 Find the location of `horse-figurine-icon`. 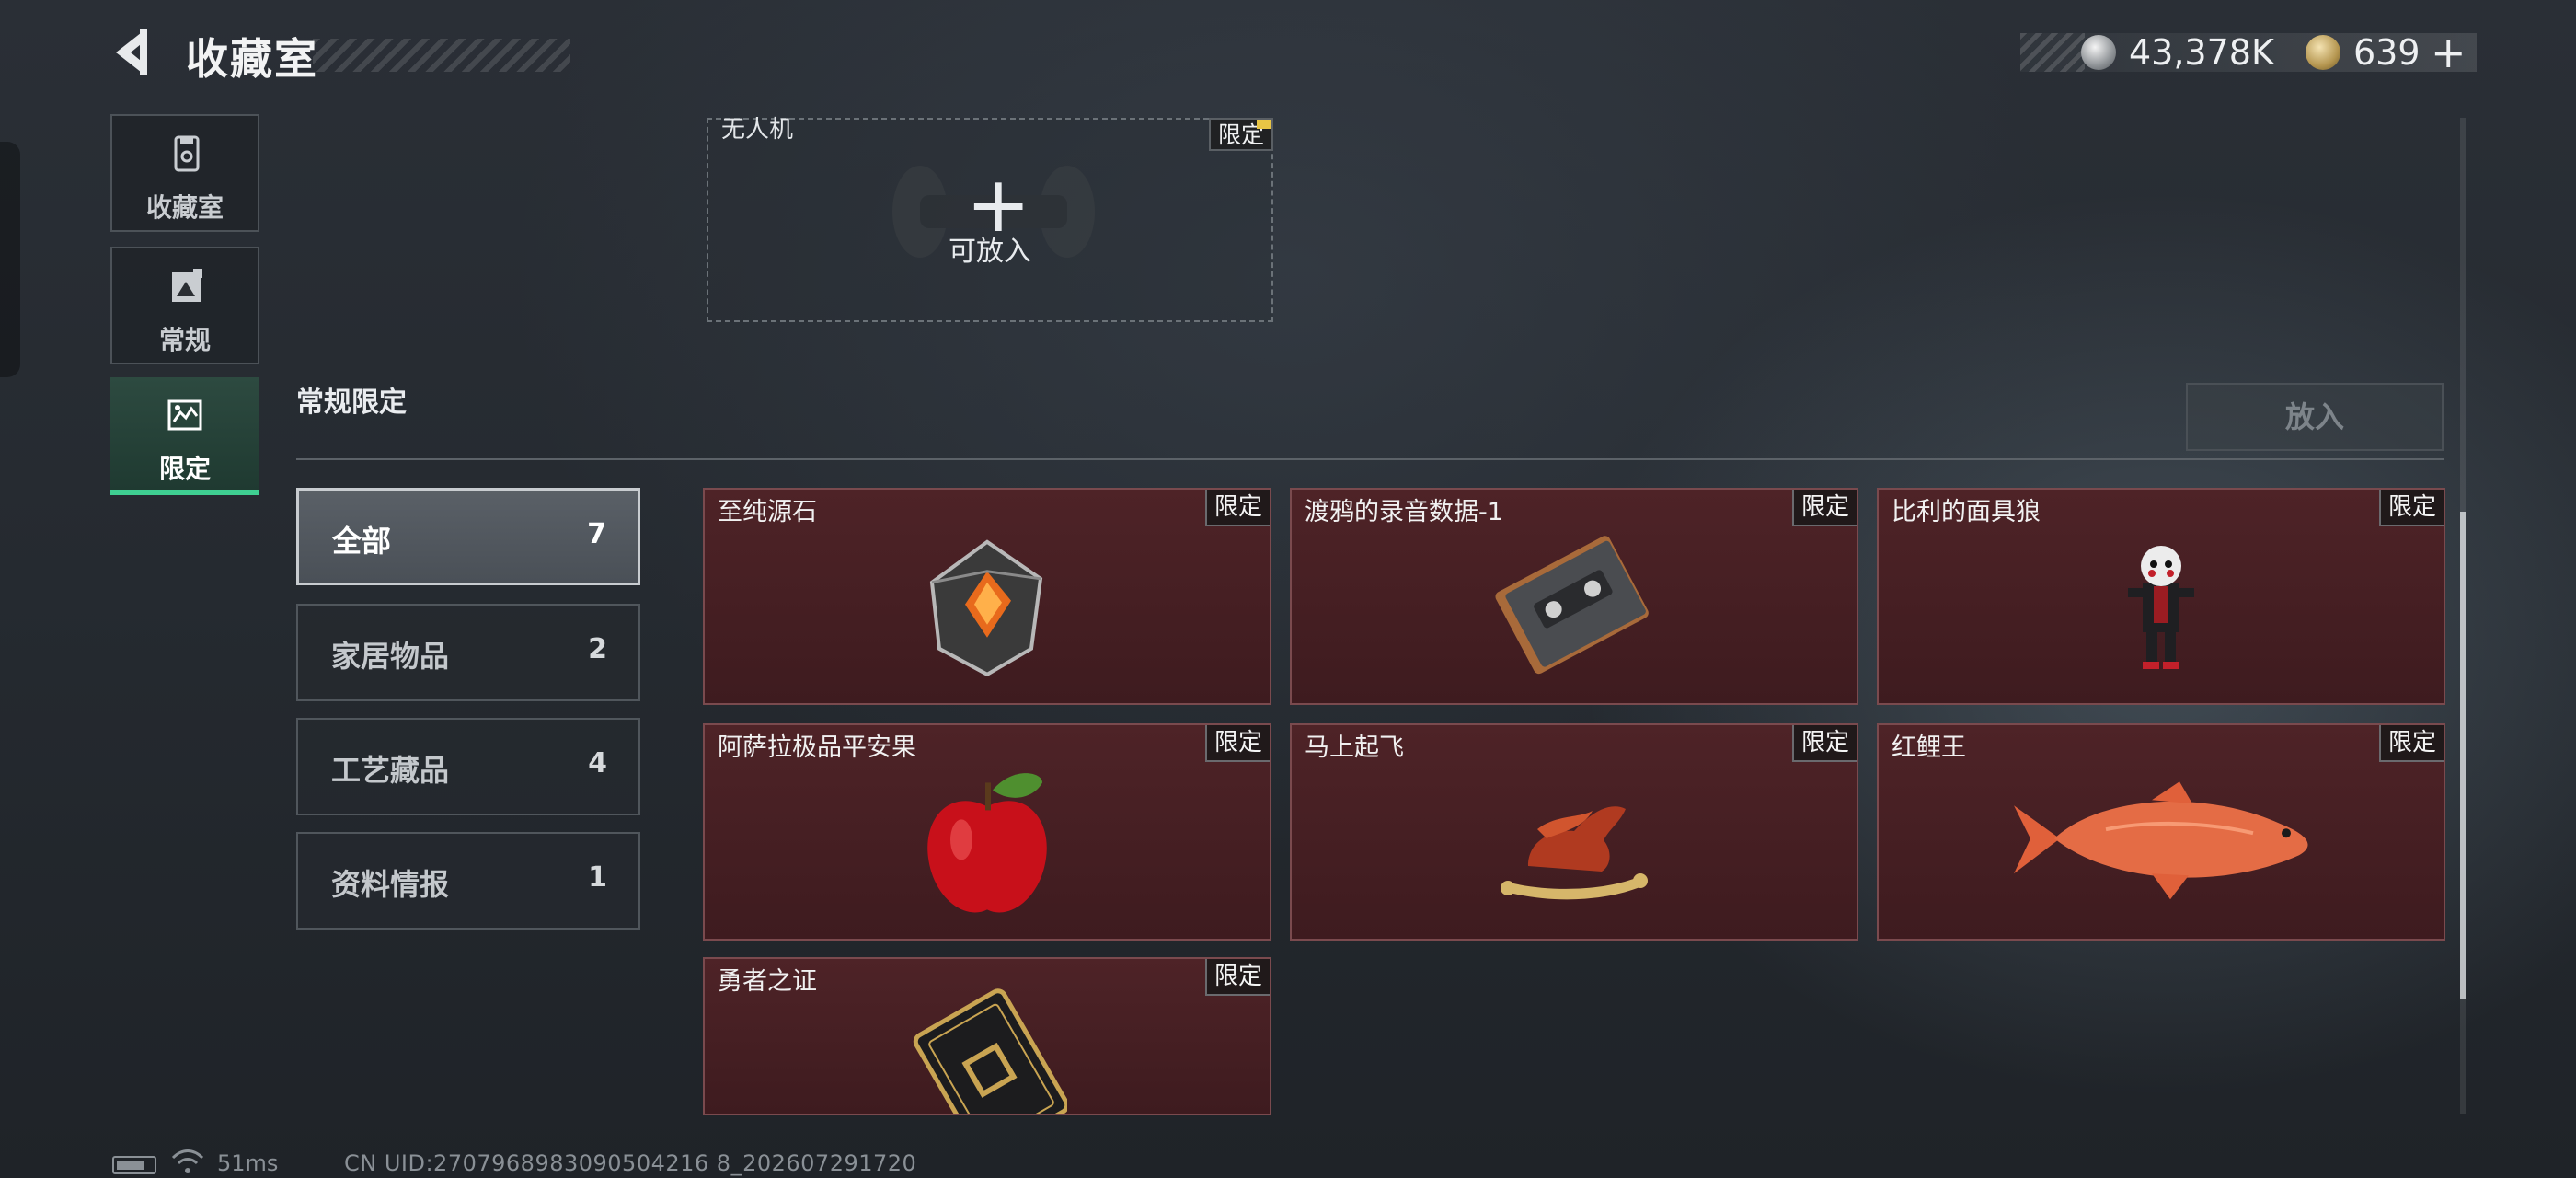

horse-figurine-icon is located at coordinates (1574, 853).